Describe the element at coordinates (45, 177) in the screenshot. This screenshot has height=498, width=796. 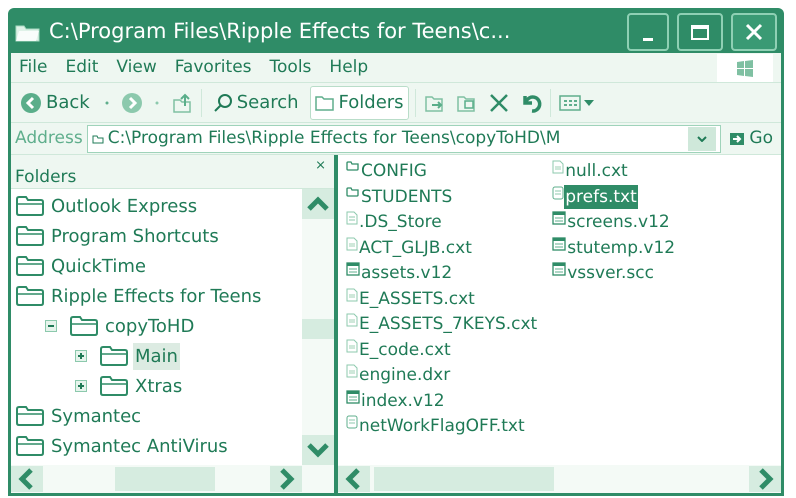
I see `pane-title: Folders` at that location.